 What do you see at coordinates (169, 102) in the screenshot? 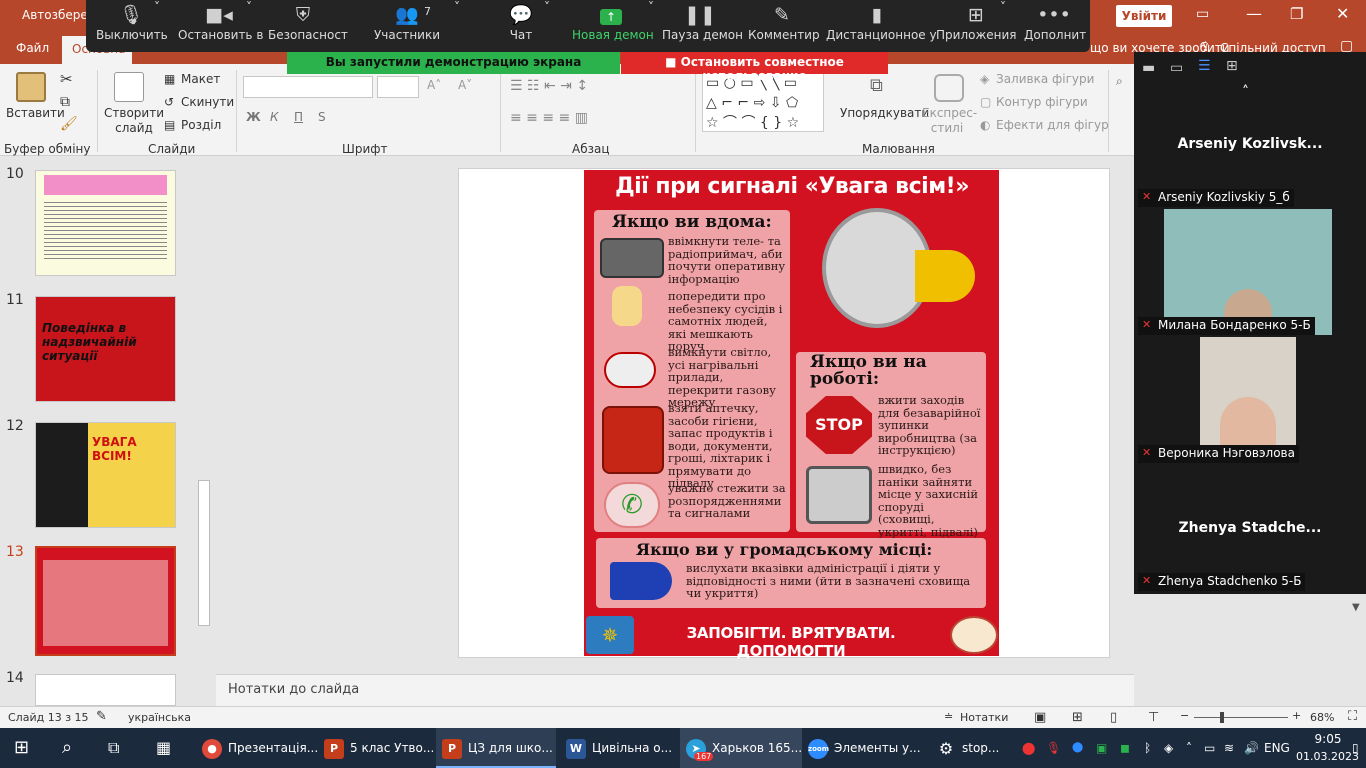
I see `reset-icon: ↺` at bounding box center [169, 102].